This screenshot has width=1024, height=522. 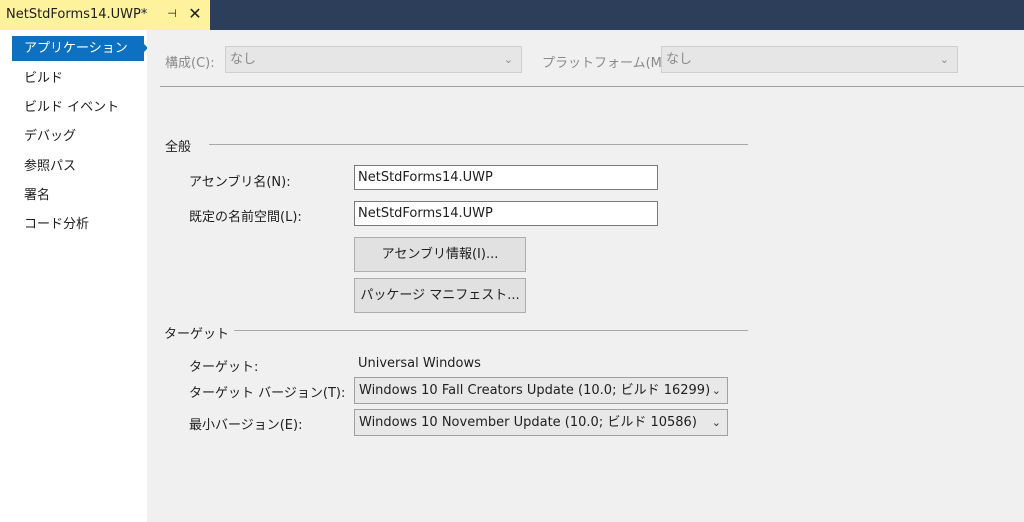 What do you see at coordinates (245, 217) in the screenshot?
I see `default-namespace-label: 既定の名前空間(L):` at bounding box center [245, 217].